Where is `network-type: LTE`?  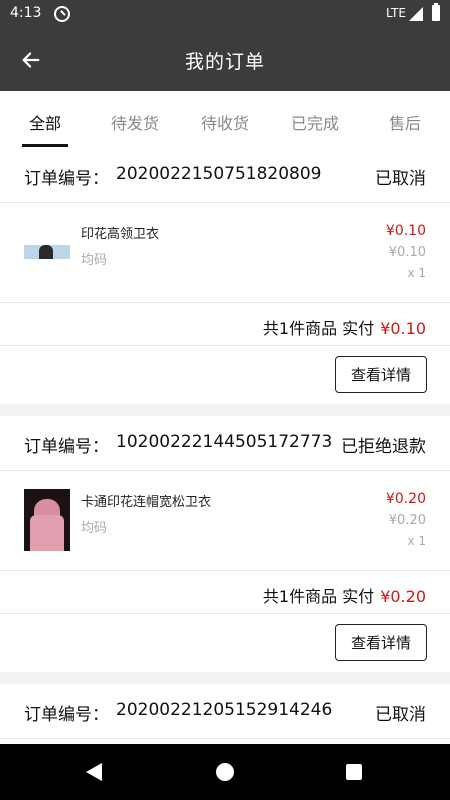
network-type: LTE is located at coordinates (396, 13).